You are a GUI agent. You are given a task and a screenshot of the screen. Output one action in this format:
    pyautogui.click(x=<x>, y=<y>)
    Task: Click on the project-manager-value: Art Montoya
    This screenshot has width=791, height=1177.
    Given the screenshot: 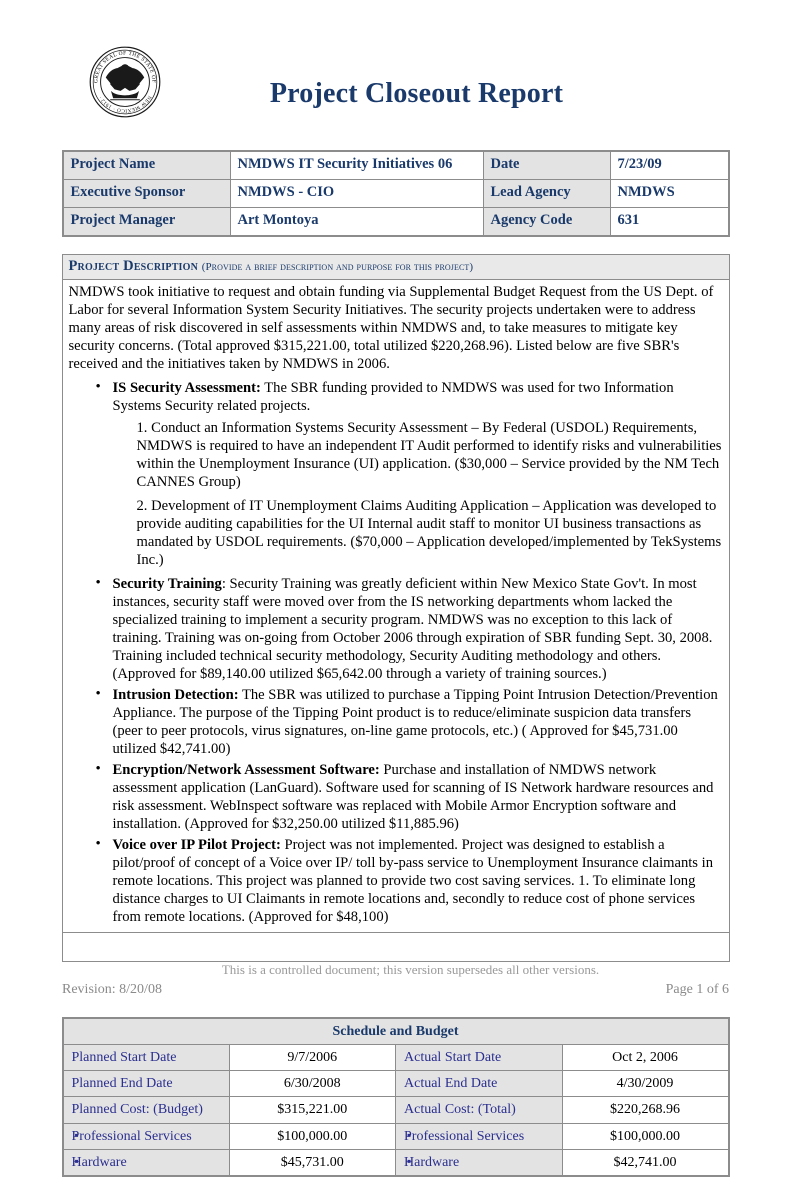 What is the action you would take?
    pyautogui.click(x=356, y=222)
    